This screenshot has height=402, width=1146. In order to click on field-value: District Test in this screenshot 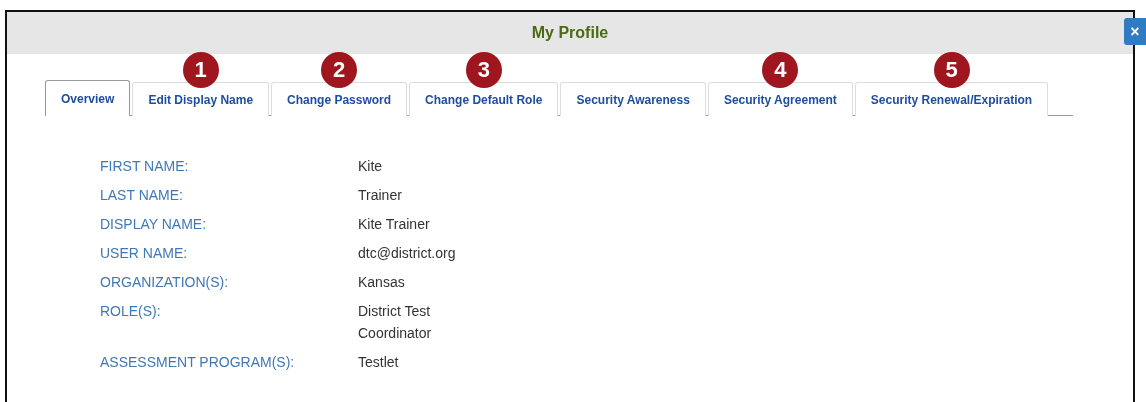, I will do `click(395, 311)`.